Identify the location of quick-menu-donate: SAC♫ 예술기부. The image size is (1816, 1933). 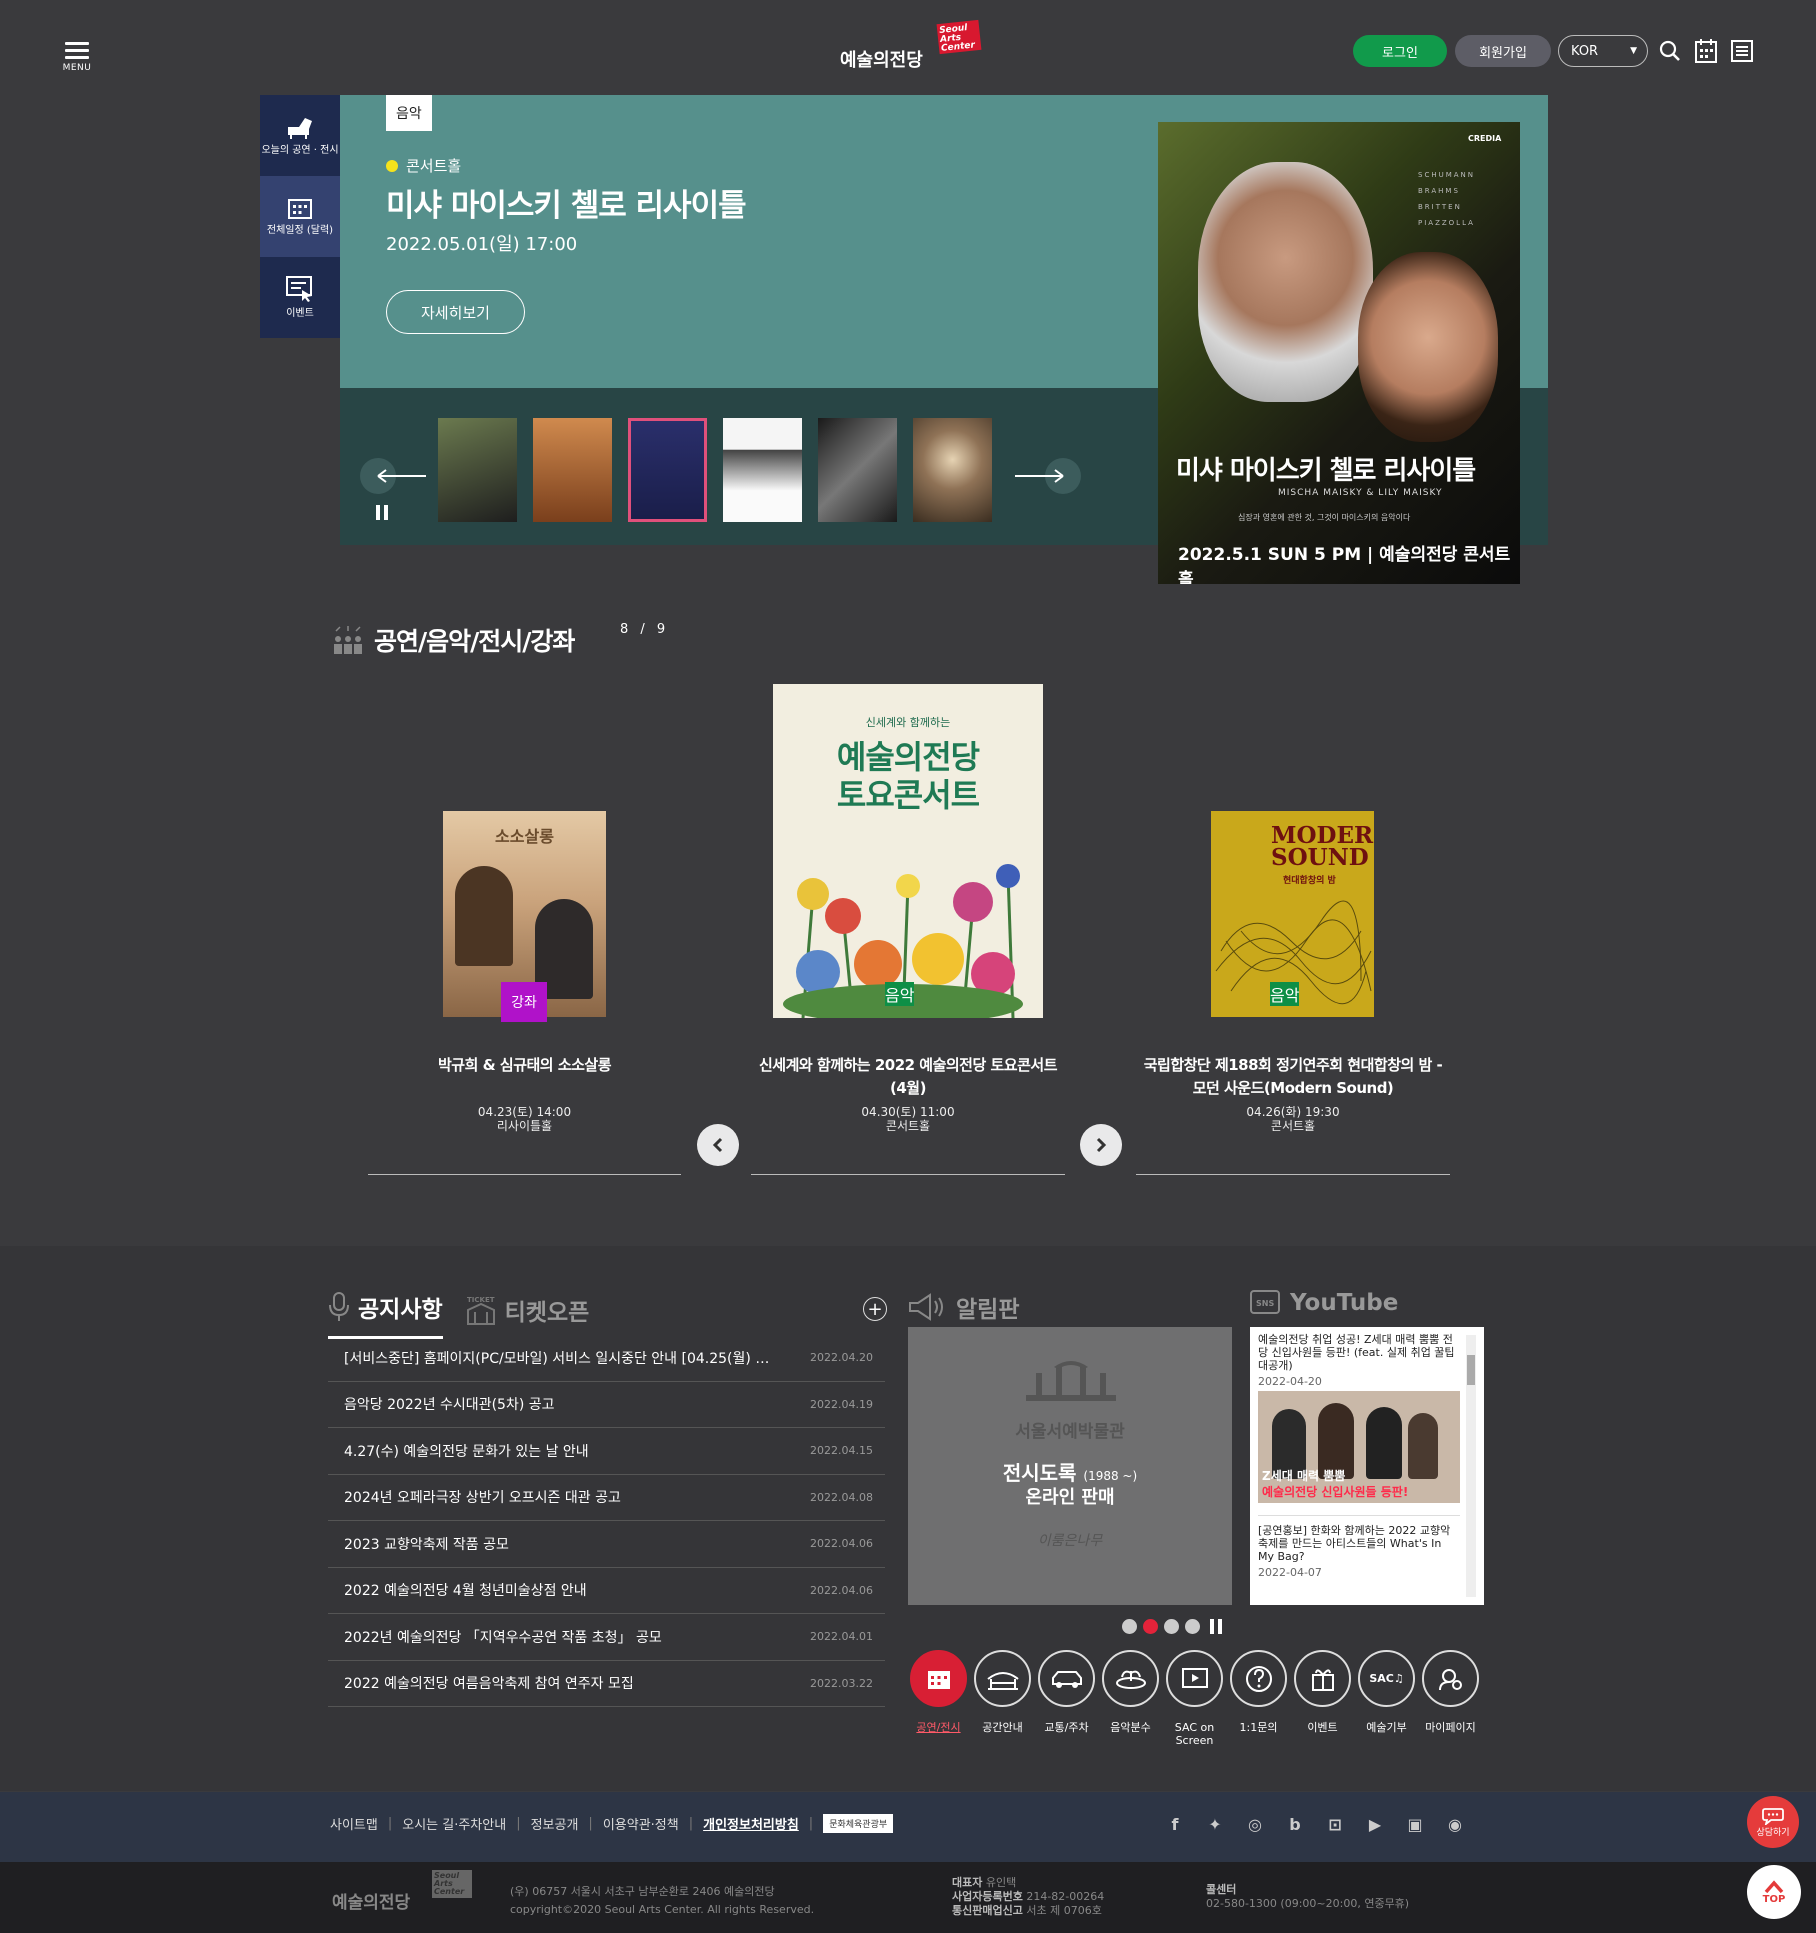
(1386, 1698).